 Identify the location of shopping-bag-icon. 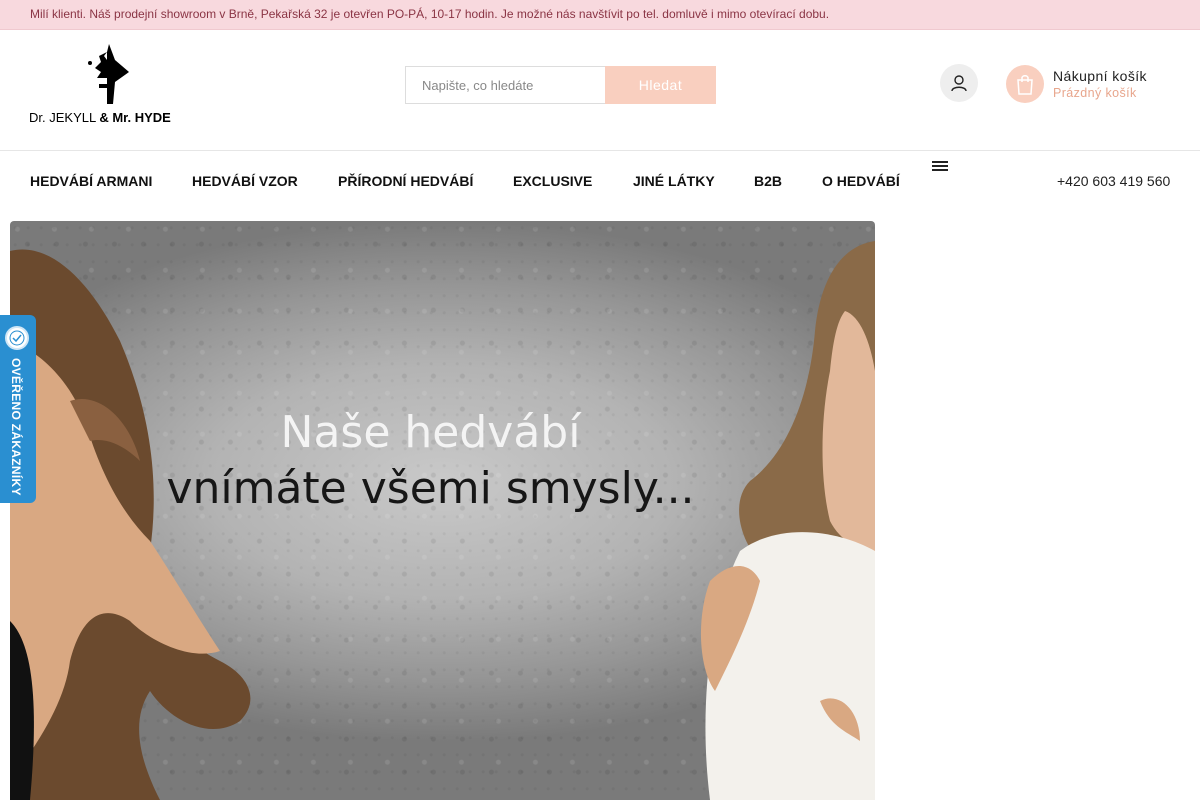
(1025, 85).